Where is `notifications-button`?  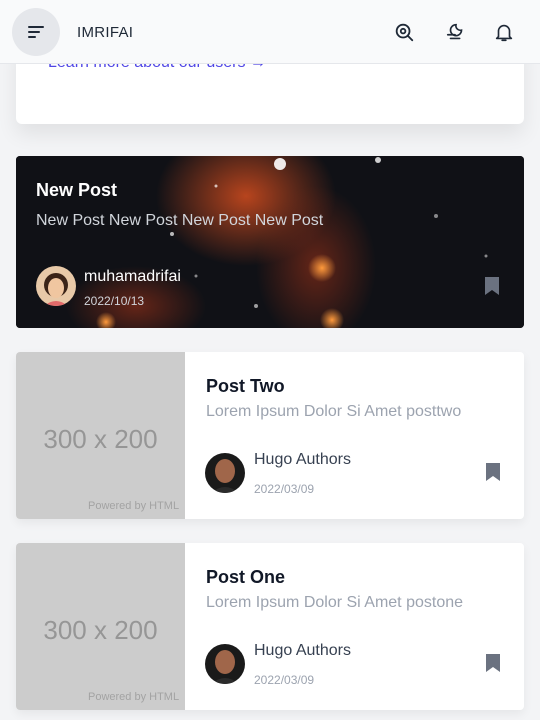 notifications-button is located at coordinates (504, 32).